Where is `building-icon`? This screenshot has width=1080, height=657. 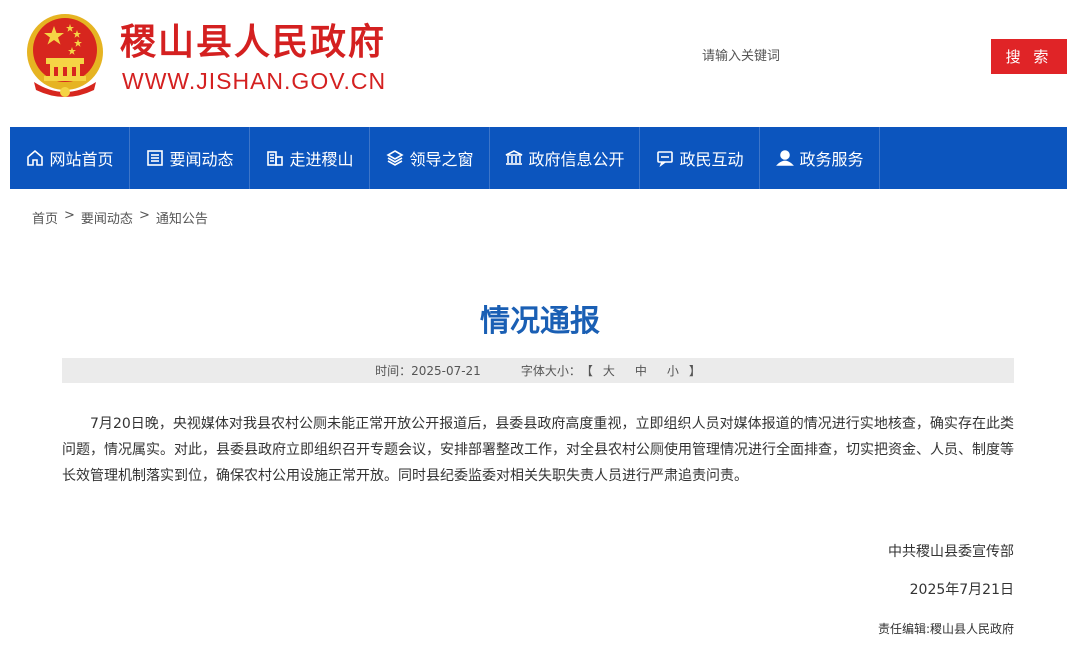
building-icon is located at coordinates (275, 158).